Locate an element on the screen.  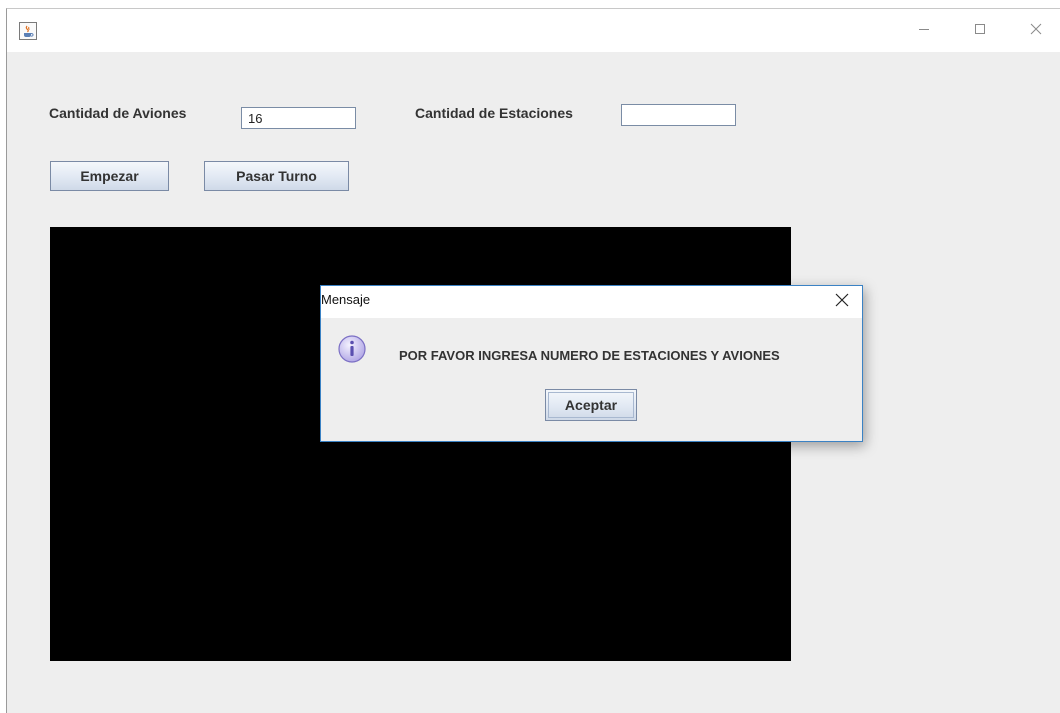
window-titlebar is located at coordinates (533, 30).